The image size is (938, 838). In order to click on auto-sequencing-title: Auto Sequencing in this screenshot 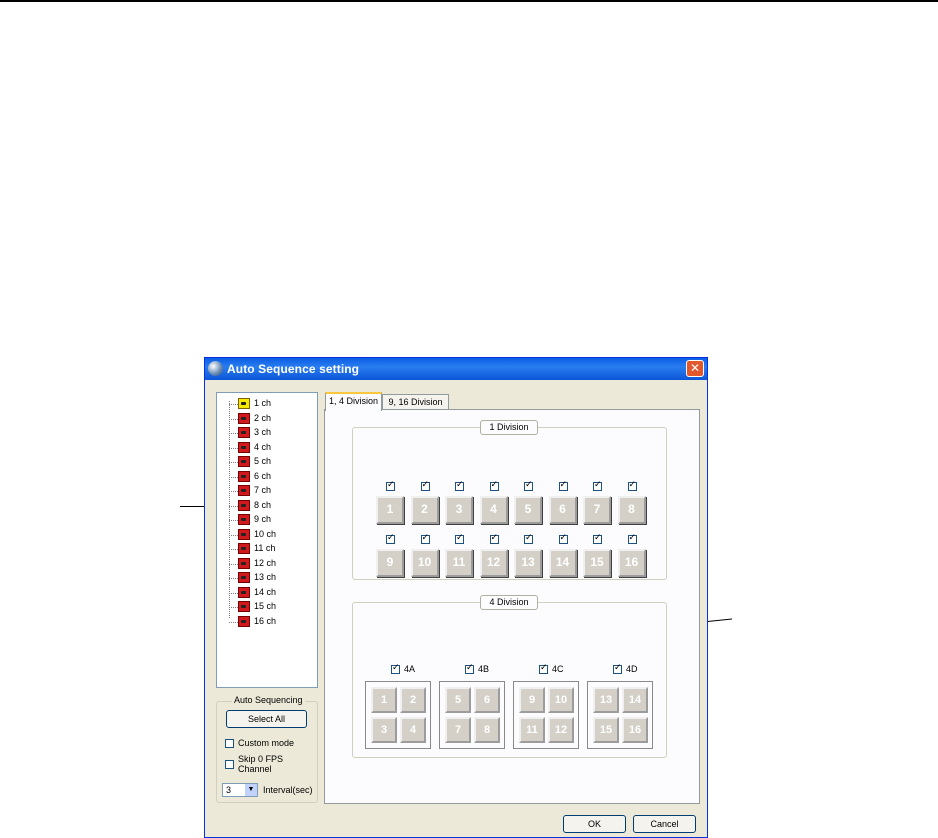, I will do `click(268, 700)`.